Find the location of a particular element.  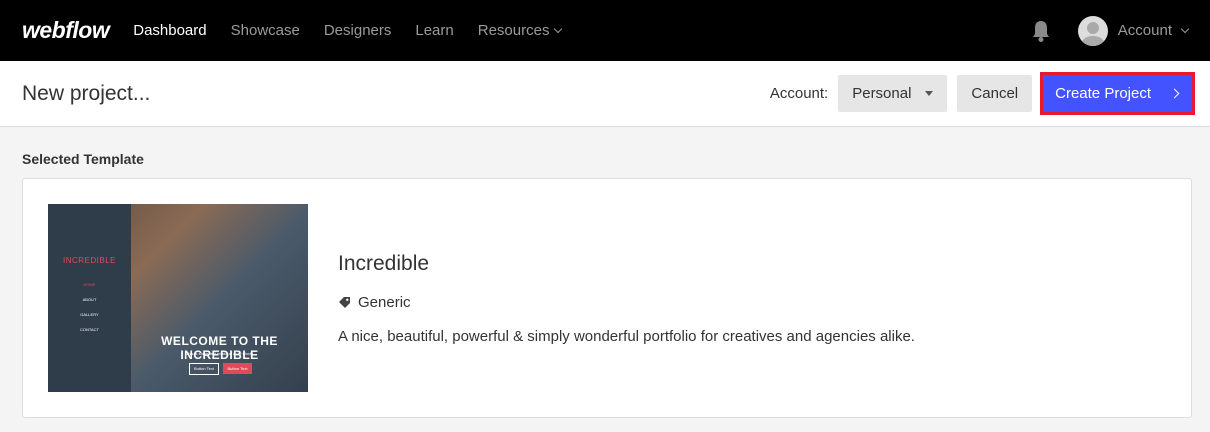

thumb-button-1: Button Text is located at coordinates (204, 369).